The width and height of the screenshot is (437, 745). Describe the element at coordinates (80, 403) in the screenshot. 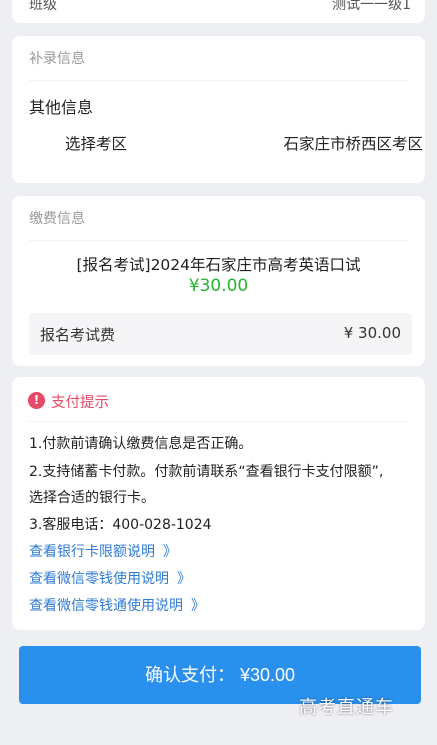

I see `tips-title: 支付提示` at that location.